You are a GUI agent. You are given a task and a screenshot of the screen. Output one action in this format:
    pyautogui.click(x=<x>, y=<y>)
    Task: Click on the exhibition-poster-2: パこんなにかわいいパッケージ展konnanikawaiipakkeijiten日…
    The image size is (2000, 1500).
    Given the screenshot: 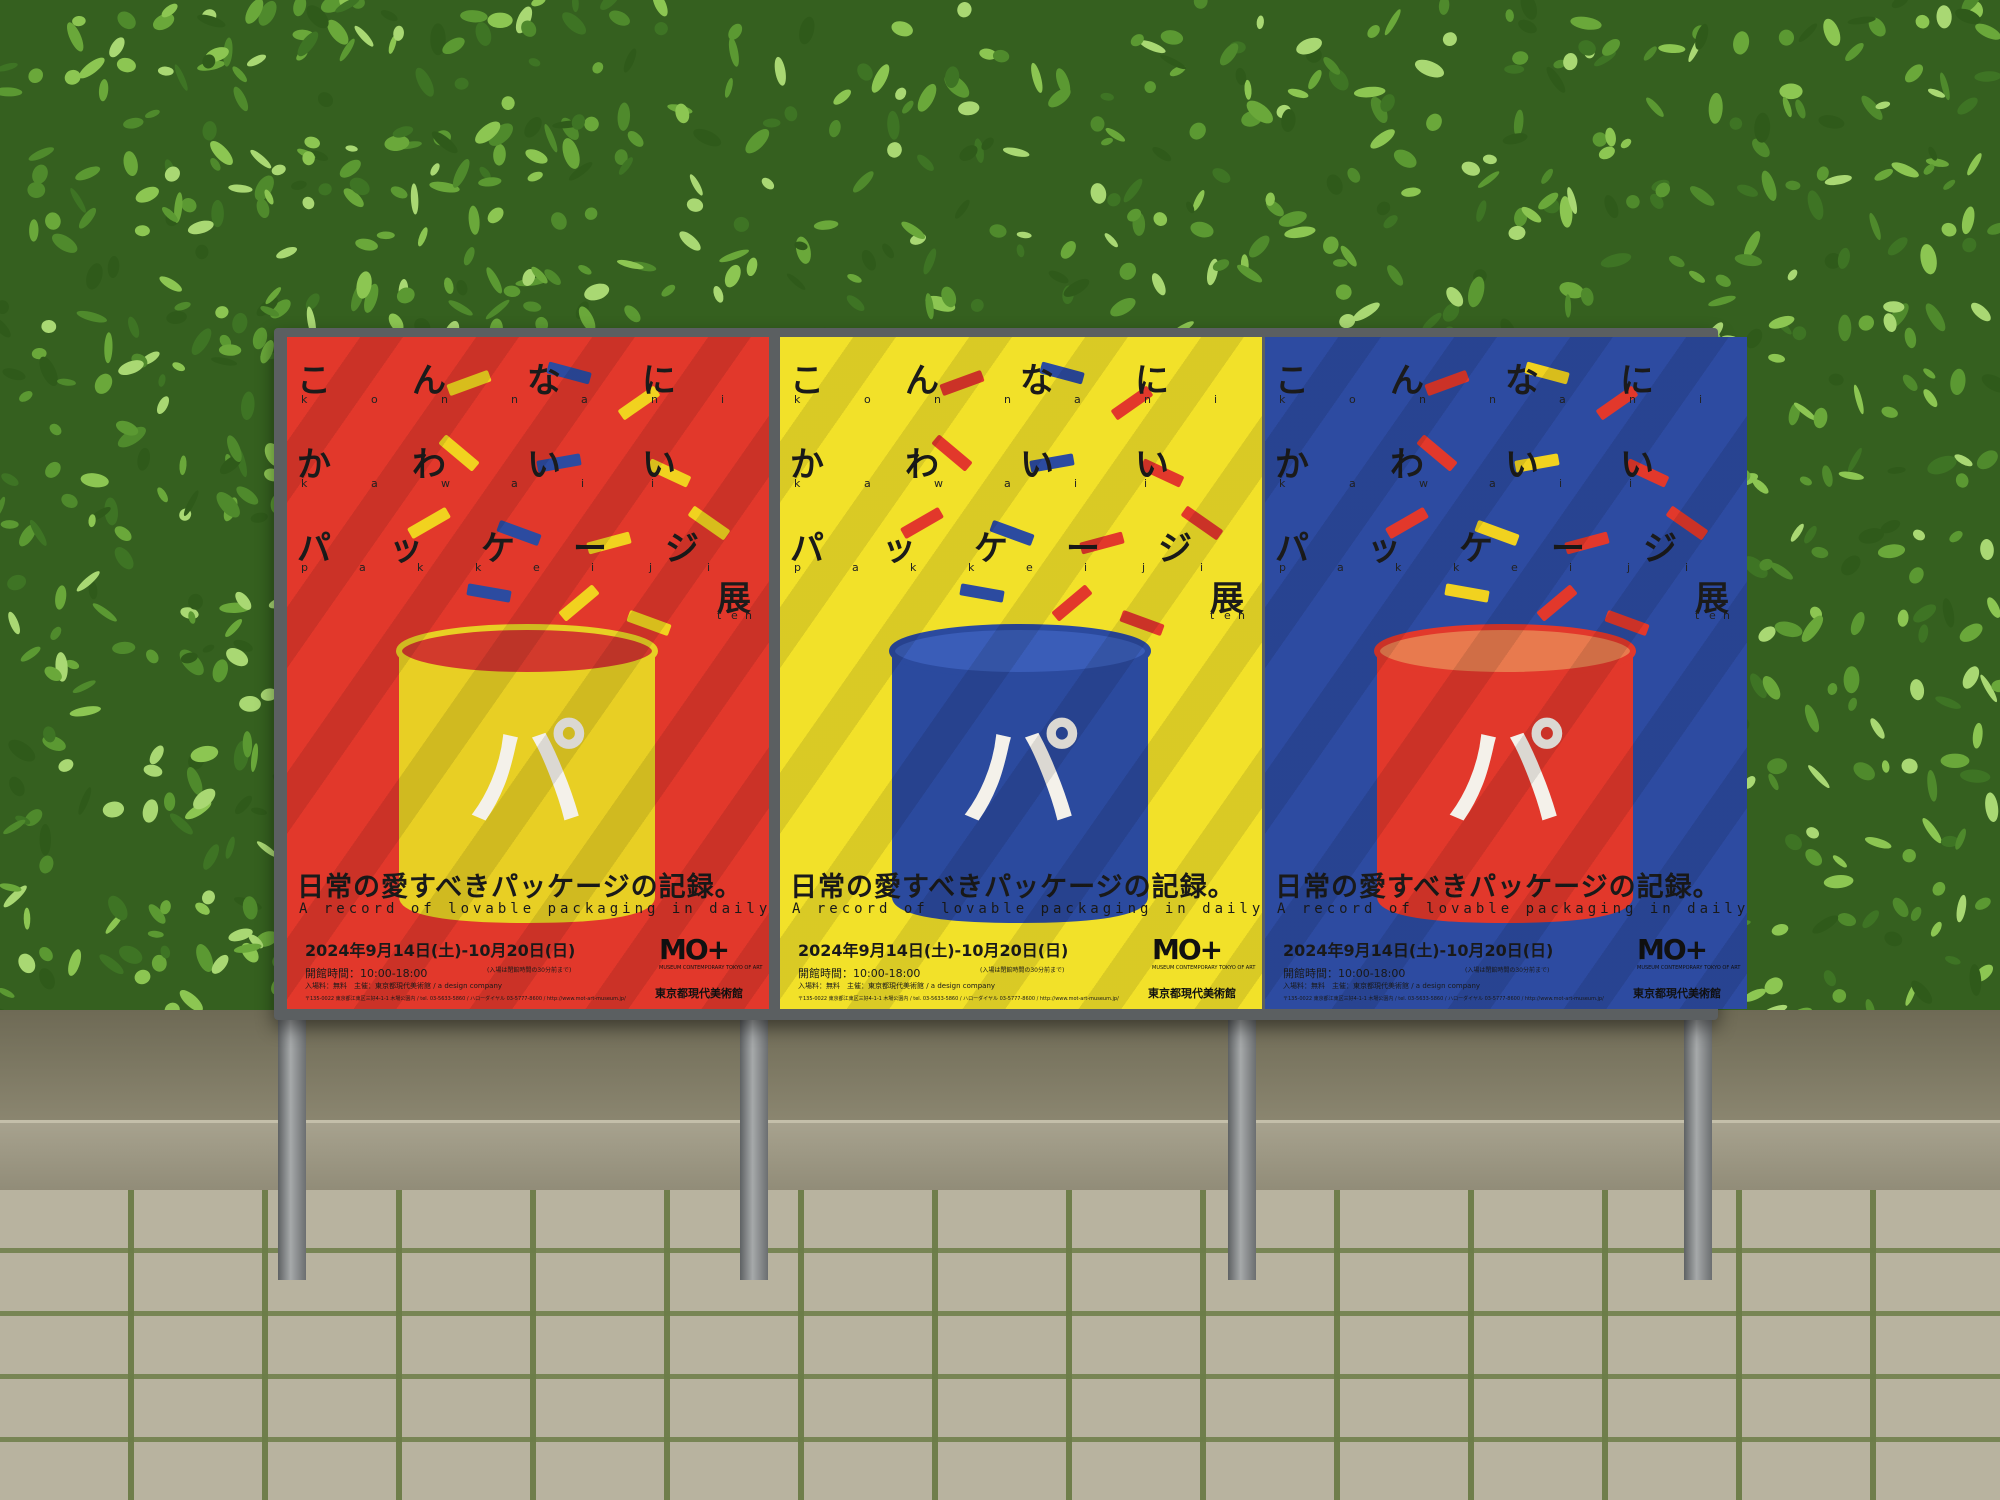 What is the action you would take?
    pyautogui.click(x=1021, y=673)
    